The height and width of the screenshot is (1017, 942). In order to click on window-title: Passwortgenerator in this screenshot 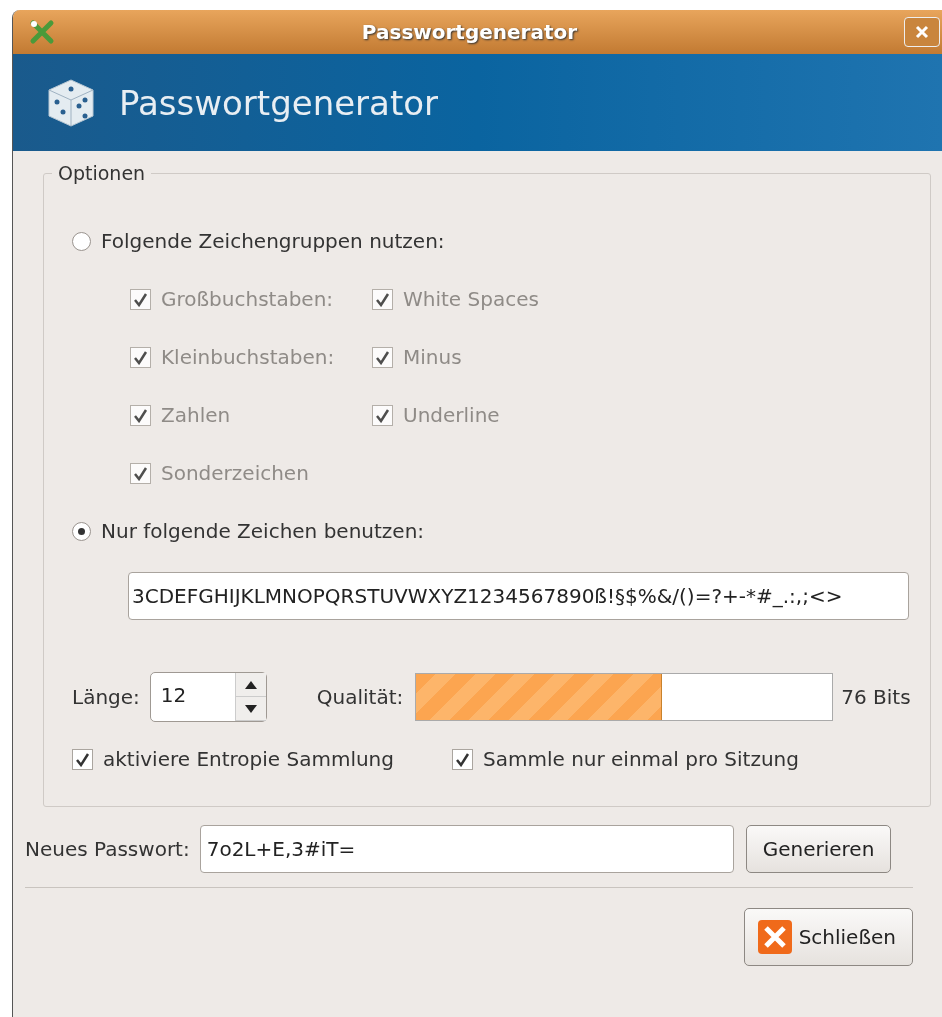, I will do `click(469, 32)`.